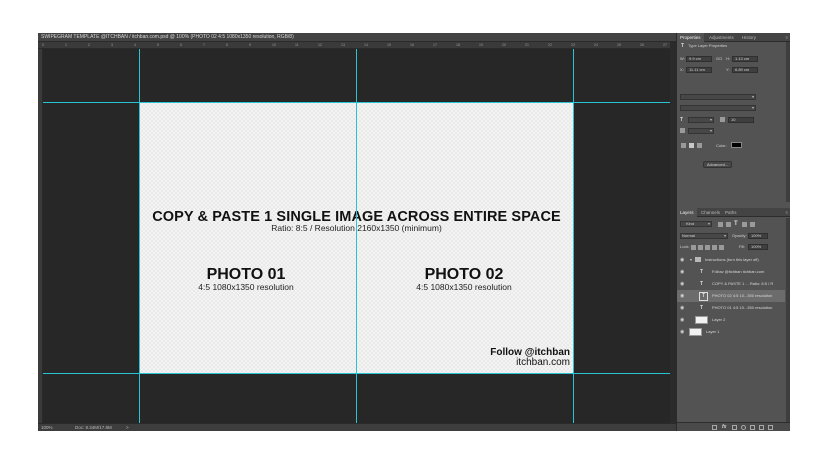 Image resolution: width=819 pixels, height=458 pixels. Describe the element at coordinates (752, 427) in the screenshot. I see `new-group-icon` at that location.